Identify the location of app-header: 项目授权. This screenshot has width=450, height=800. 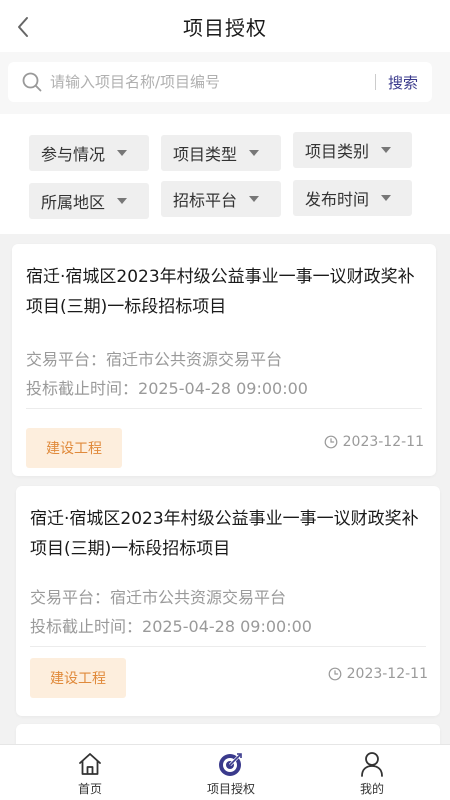
(225, 26).